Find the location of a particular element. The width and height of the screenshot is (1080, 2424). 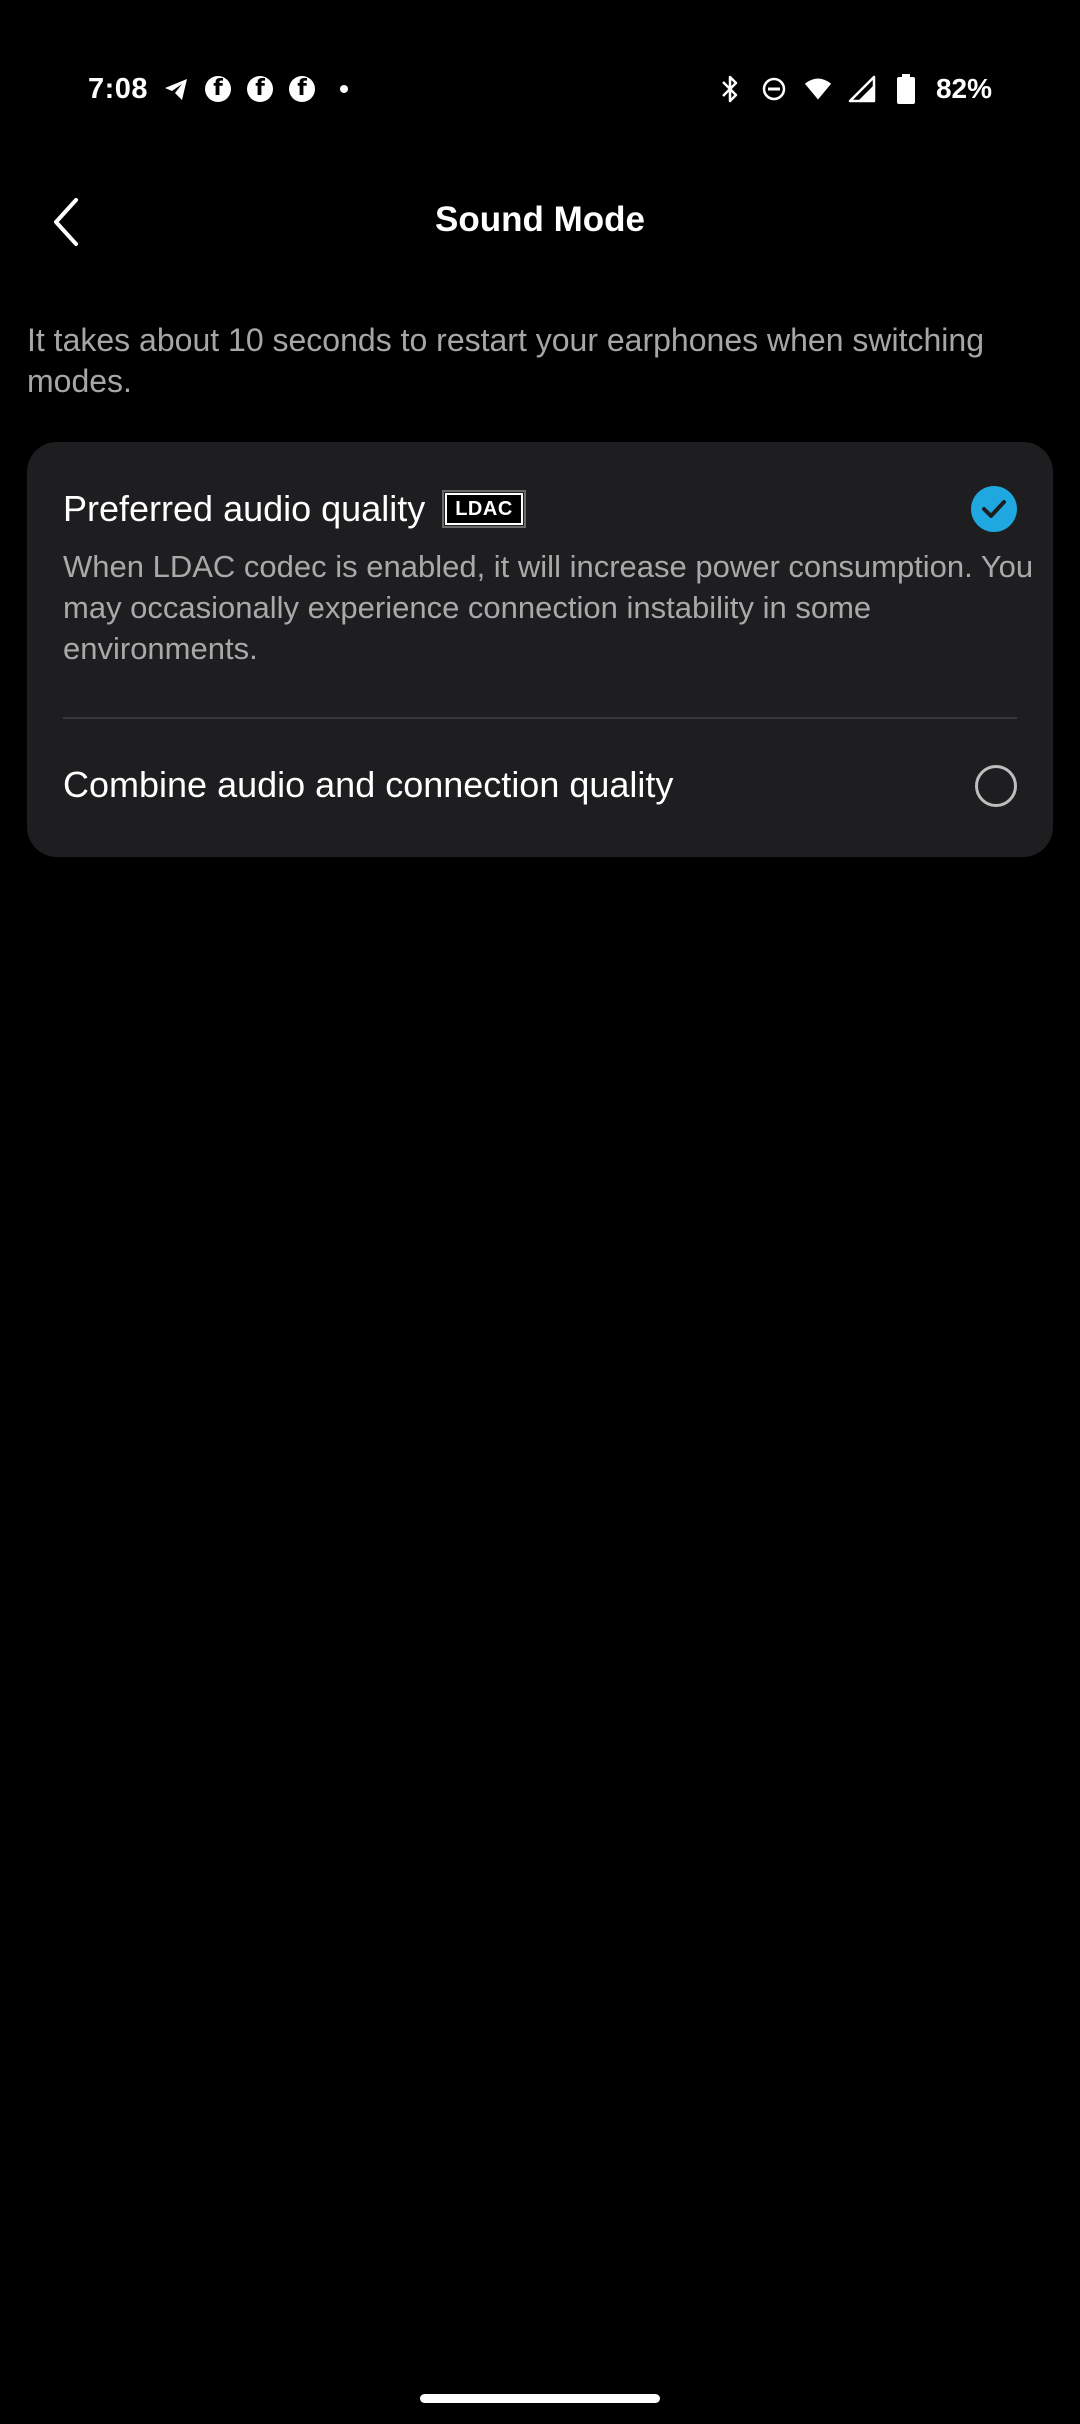

battery-icon is located at coordinates (906, 89).